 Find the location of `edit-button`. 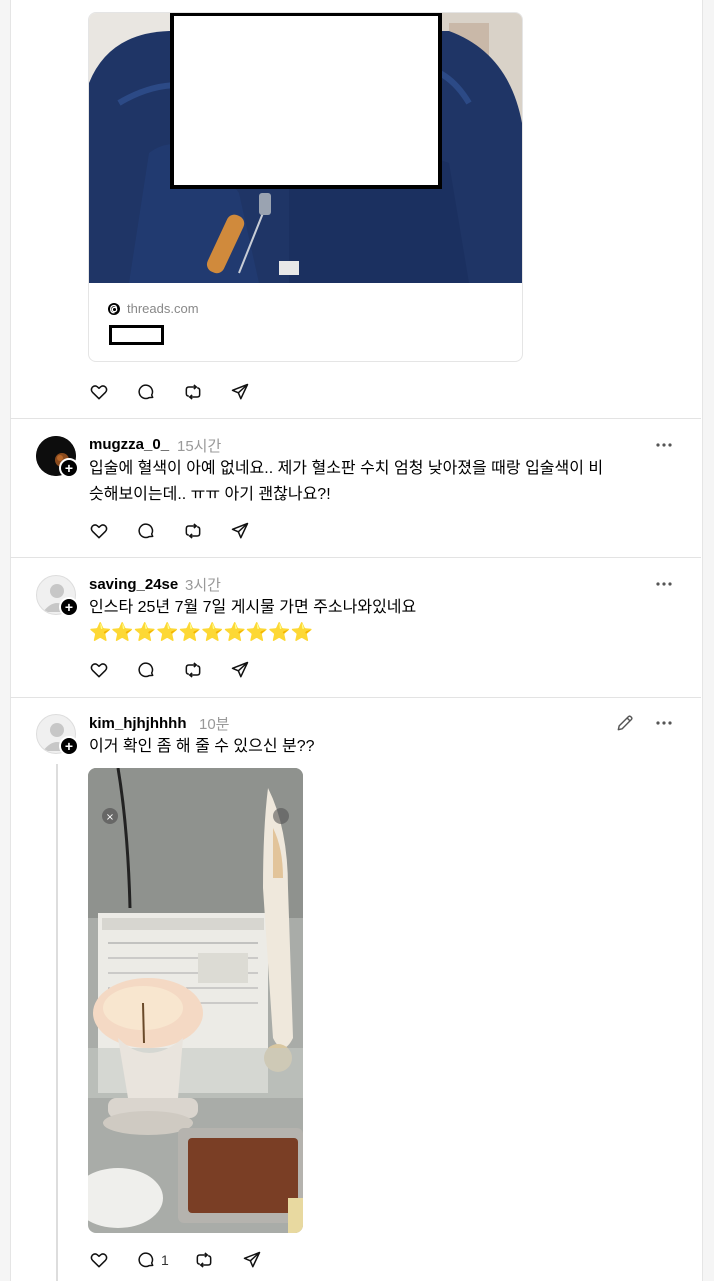

edit-button is located at coordinates (625, 723).